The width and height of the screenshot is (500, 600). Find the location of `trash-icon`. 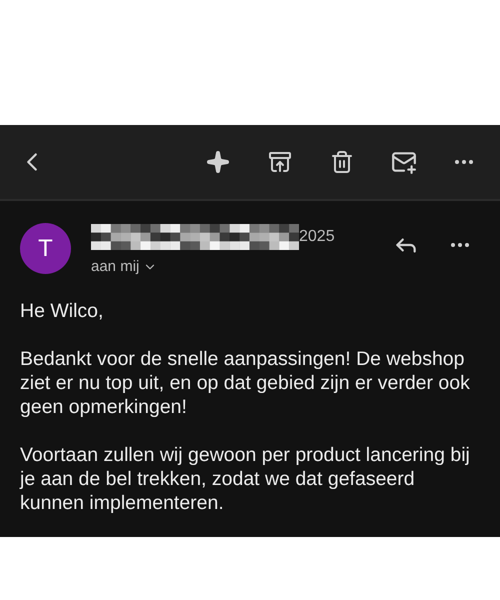

trash-icon is located at coordinates (342, 162).